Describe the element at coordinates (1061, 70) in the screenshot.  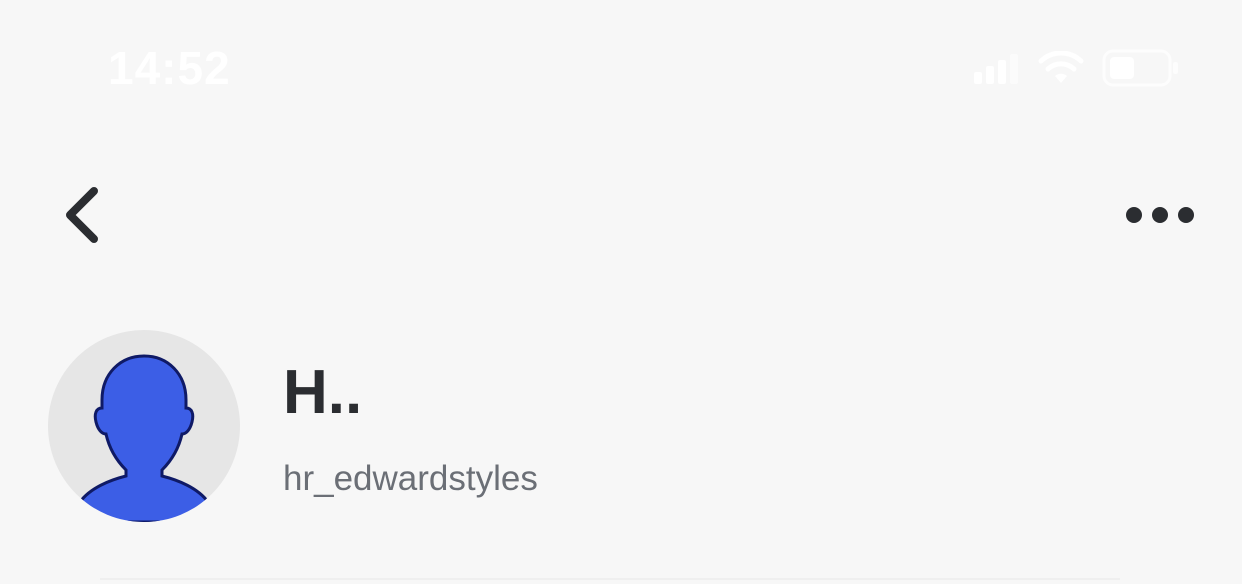
I see `wifi-icon` at that location.